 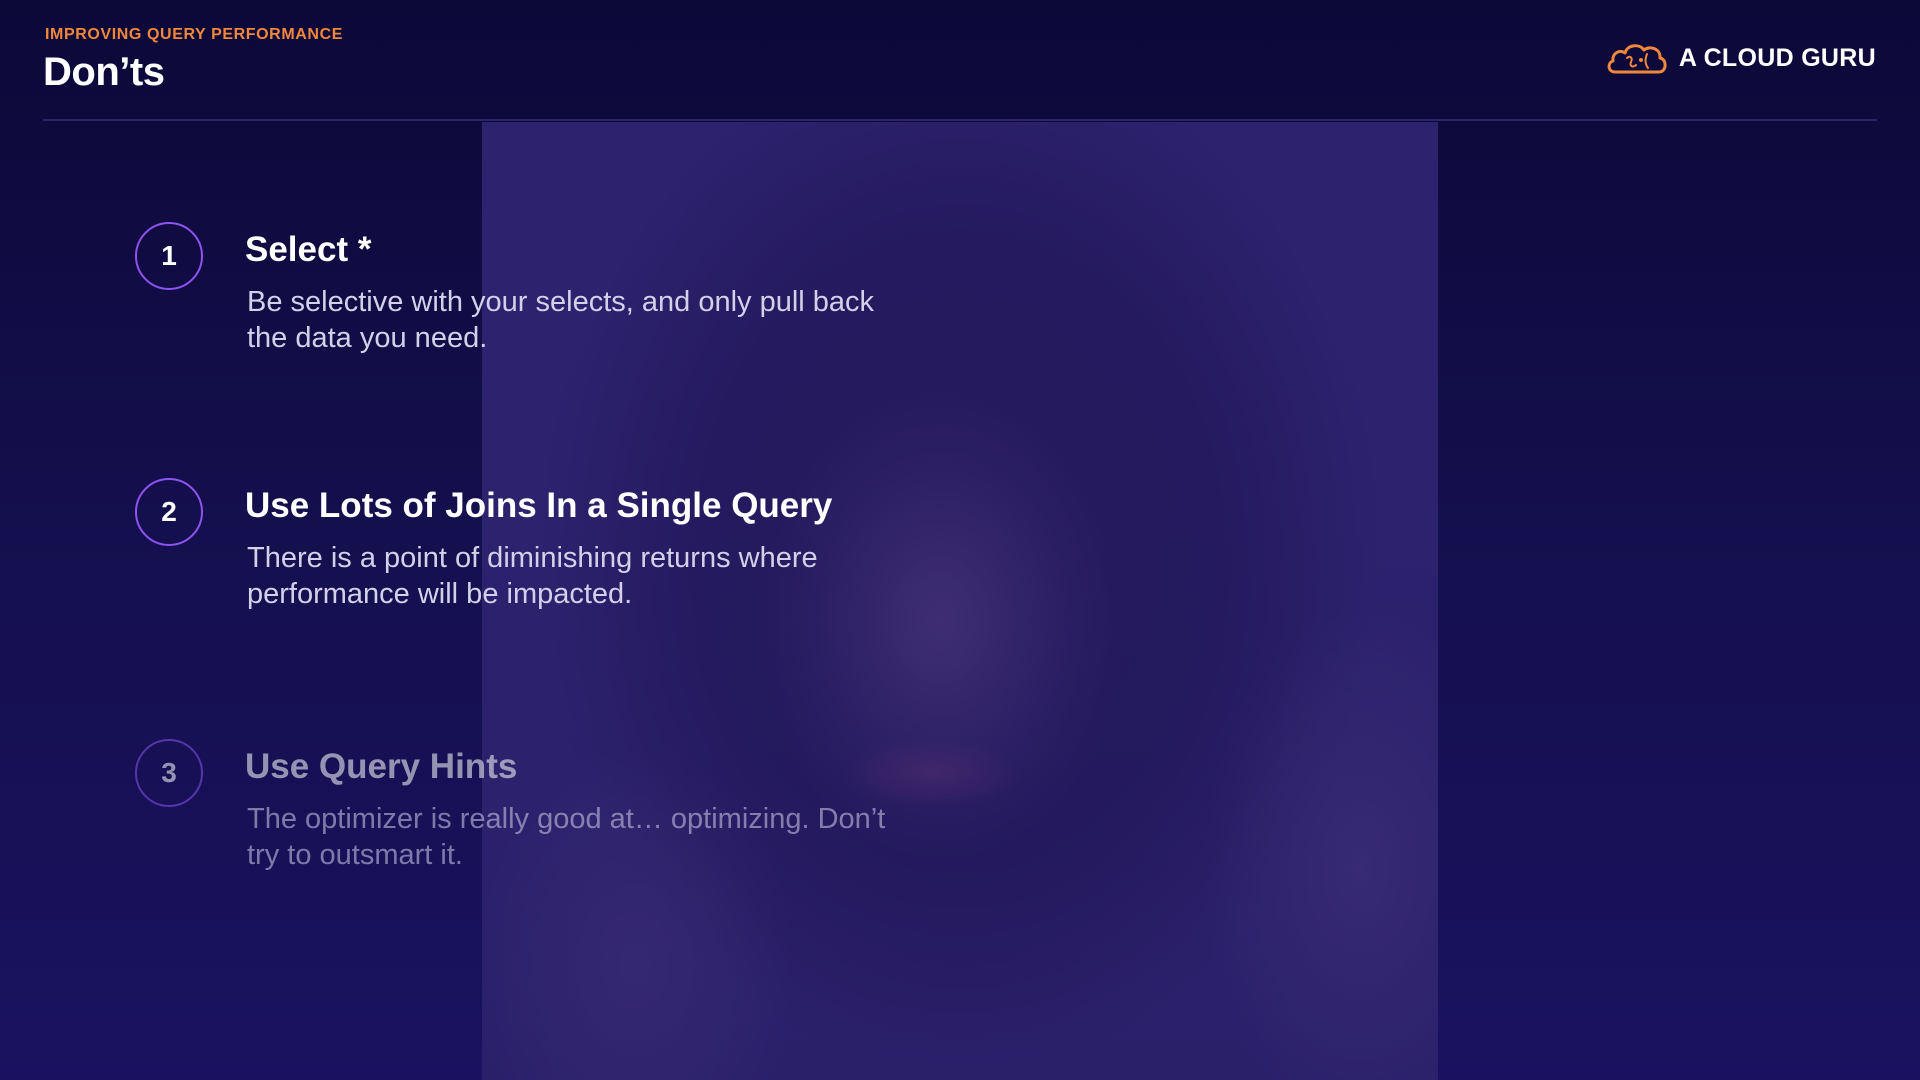 What do you see at coordinates (104, 72) in the screenshot?
I see `page-title: Don’ts` at bounding box center [104, 72].